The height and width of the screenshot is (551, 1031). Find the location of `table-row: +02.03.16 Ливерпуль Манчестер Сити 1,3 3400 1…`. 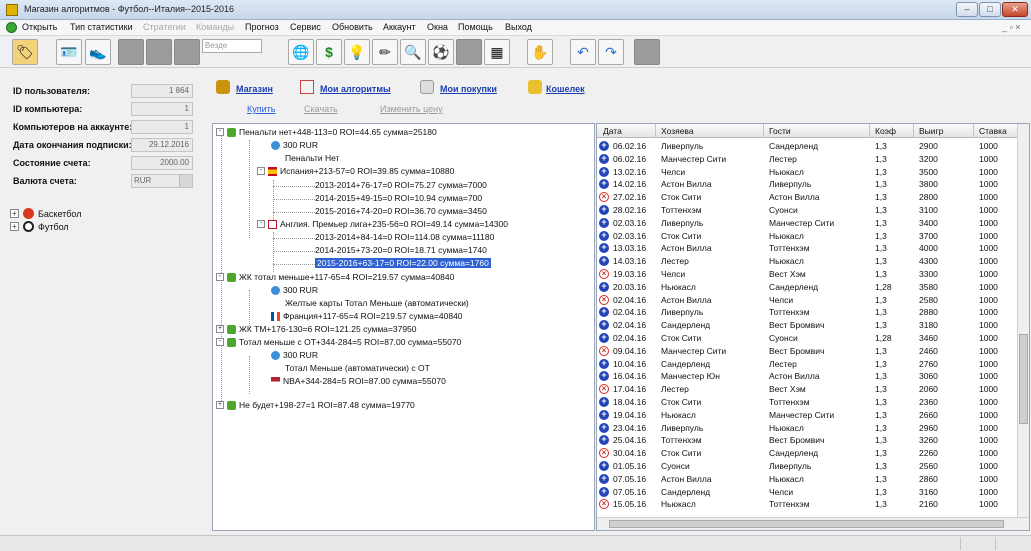

table-row: +02.03.16 Ливерпуль Манчестер Сити 1,3 3400 1… is located at coordinates (807, 223).